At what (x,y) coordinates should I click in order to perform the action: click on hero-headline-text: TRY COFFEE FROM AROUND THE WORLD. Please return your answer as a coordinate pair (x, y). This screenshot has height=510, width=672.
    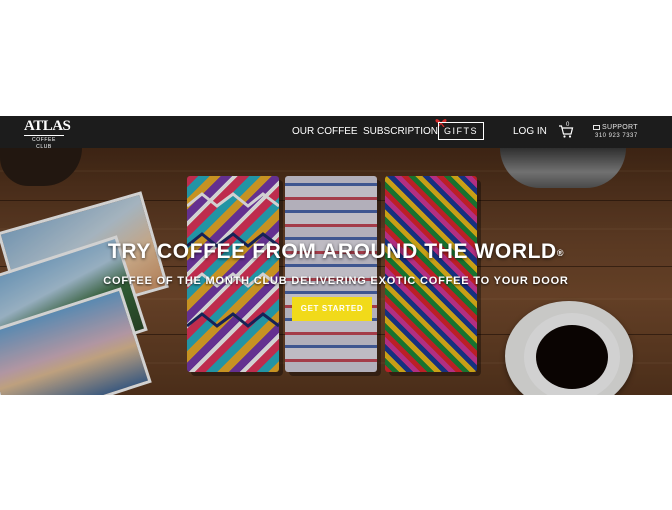
    Looking at the image, I should click on (332, 251).